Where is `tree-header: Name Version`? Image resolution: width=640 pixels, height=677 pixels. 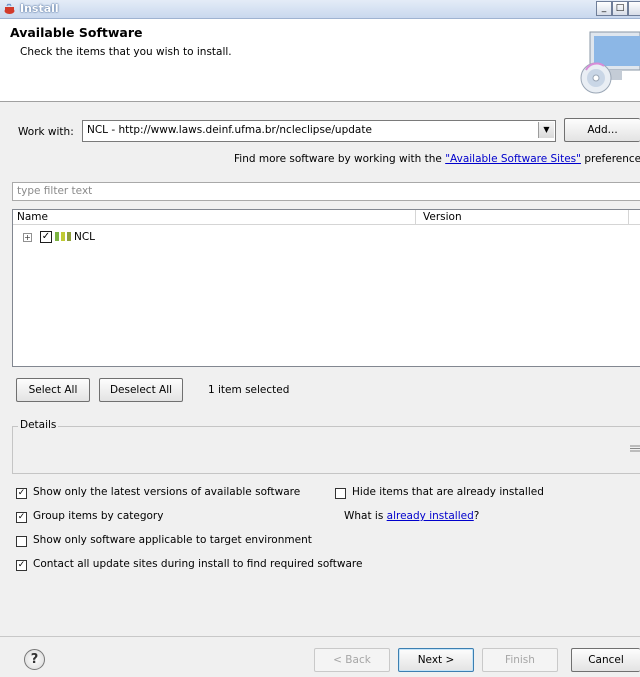
tree-header: Name Version is located at coordinates (326, 217).